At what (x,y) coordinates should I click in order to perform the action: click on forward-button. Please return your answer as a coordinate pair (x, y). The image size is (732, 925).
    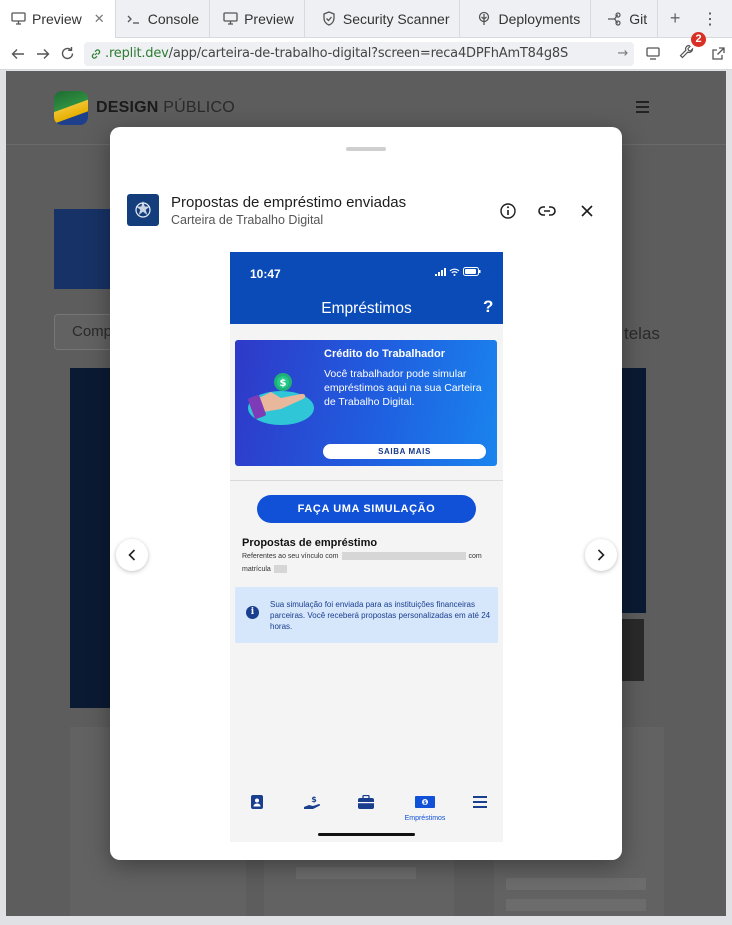
    Looking at the image, I should click on (43, 54).